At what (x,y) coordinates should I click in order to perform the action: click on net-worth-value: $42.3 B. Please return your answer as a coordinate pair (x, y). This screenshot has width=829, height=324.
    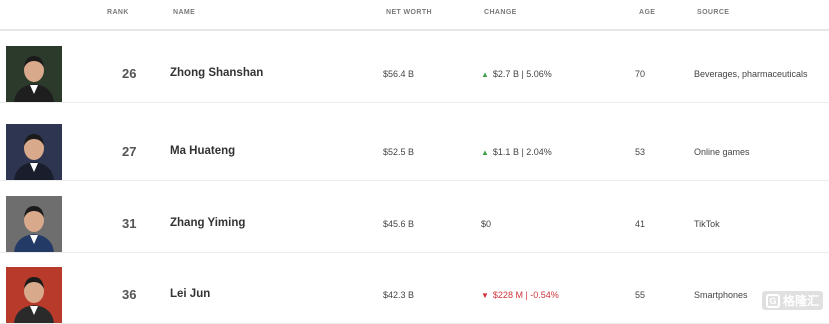
    Looking at the image, I should click on (399, 295).